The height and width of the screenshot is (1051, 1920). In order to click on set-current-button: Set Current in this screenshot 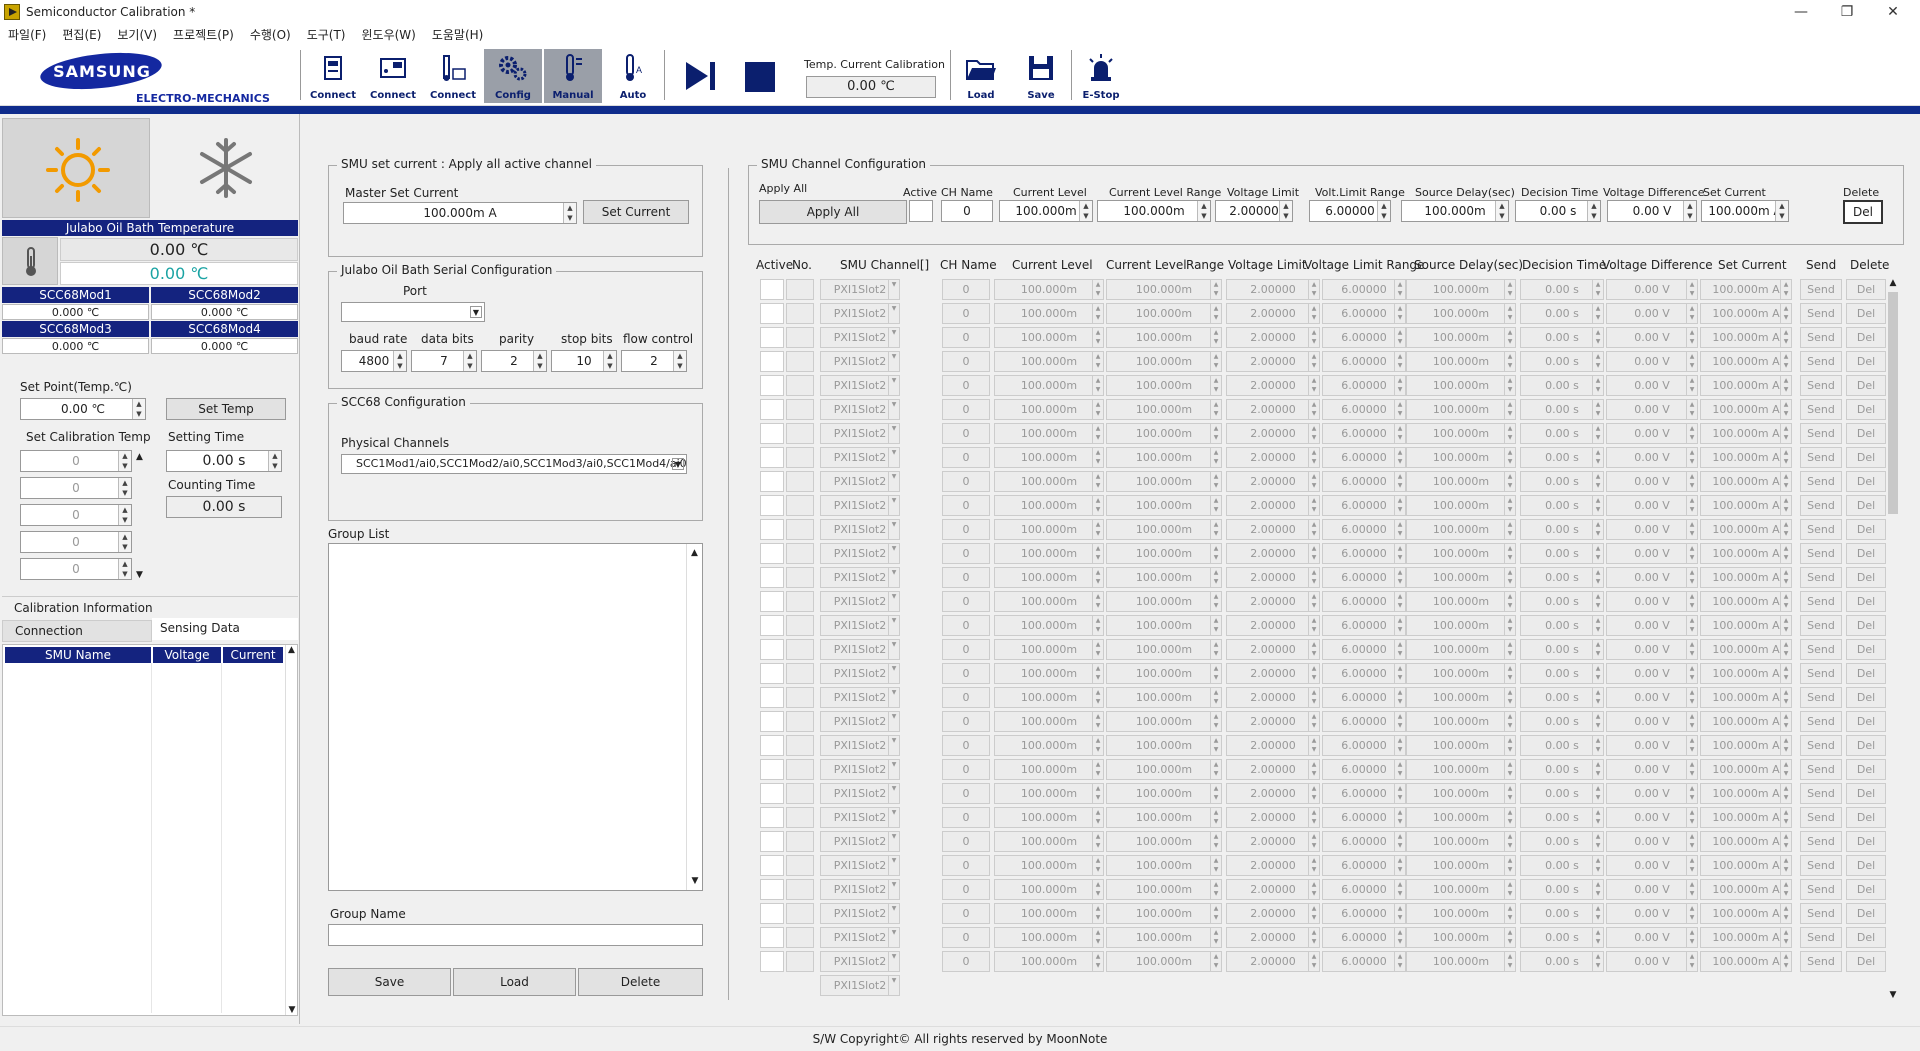, I will do `click(636, 212)`.